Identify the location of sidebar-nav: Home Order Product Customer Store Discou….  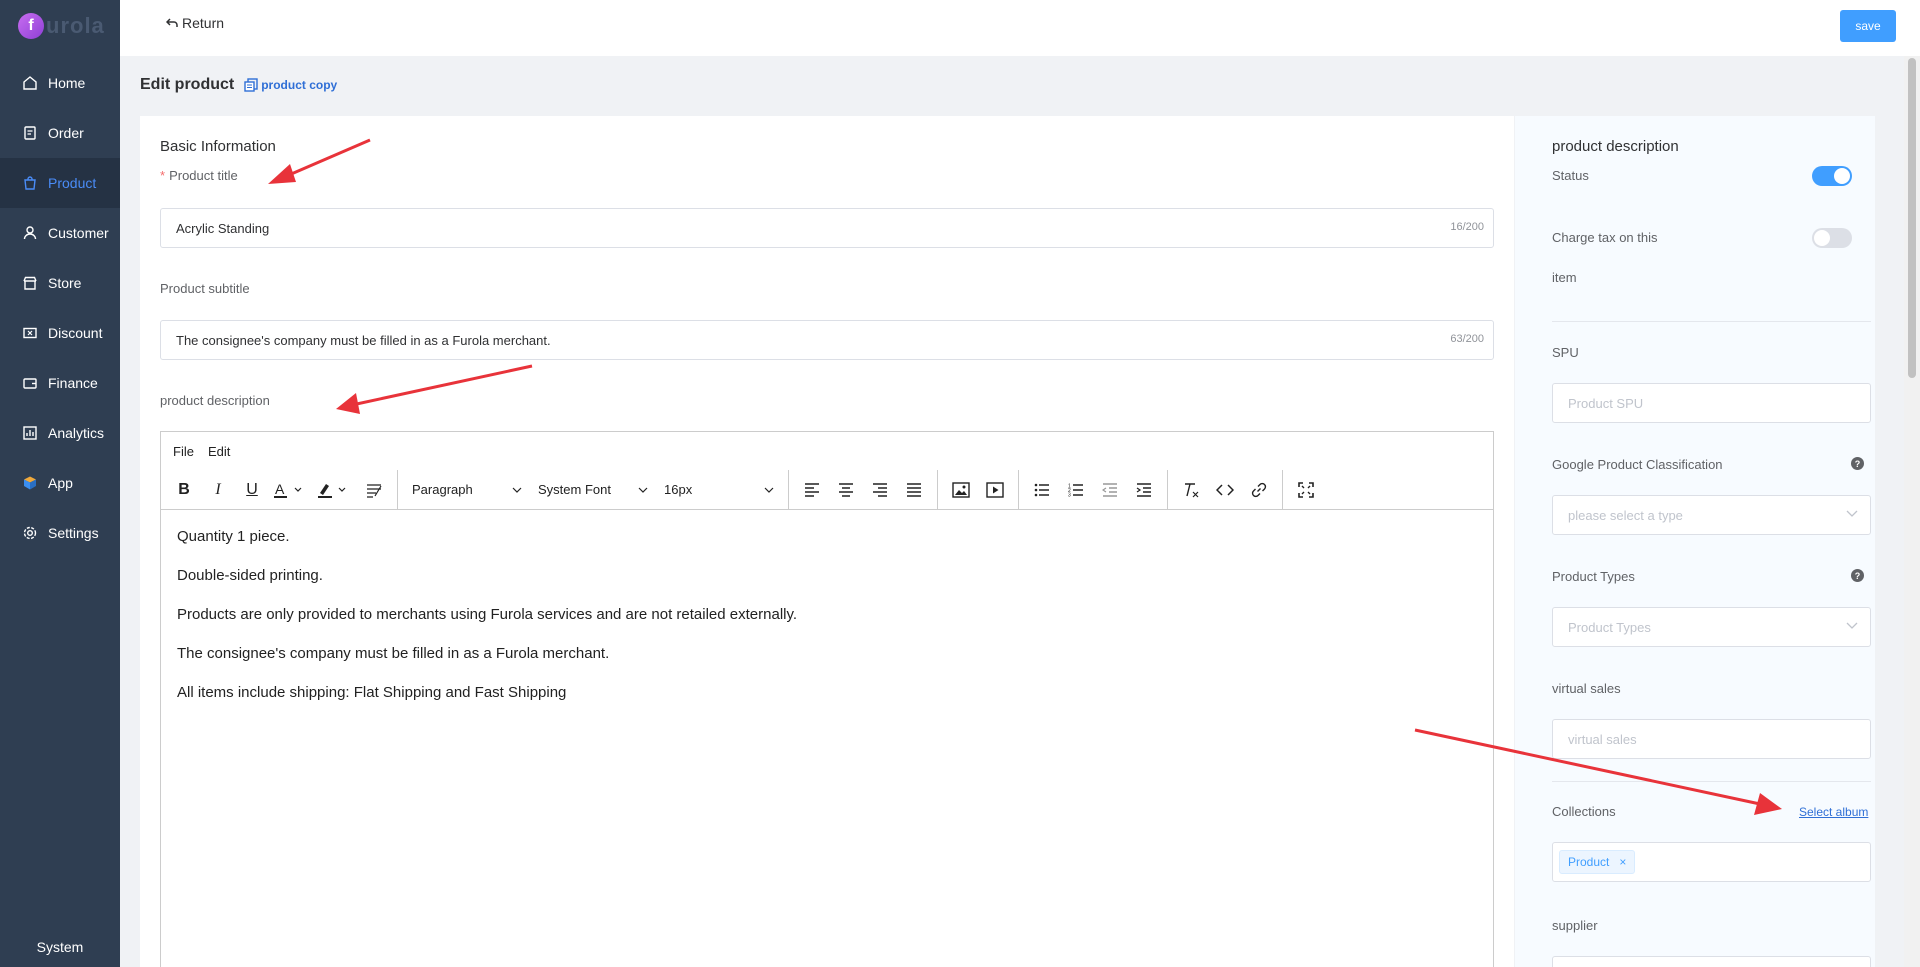
(60, 308).